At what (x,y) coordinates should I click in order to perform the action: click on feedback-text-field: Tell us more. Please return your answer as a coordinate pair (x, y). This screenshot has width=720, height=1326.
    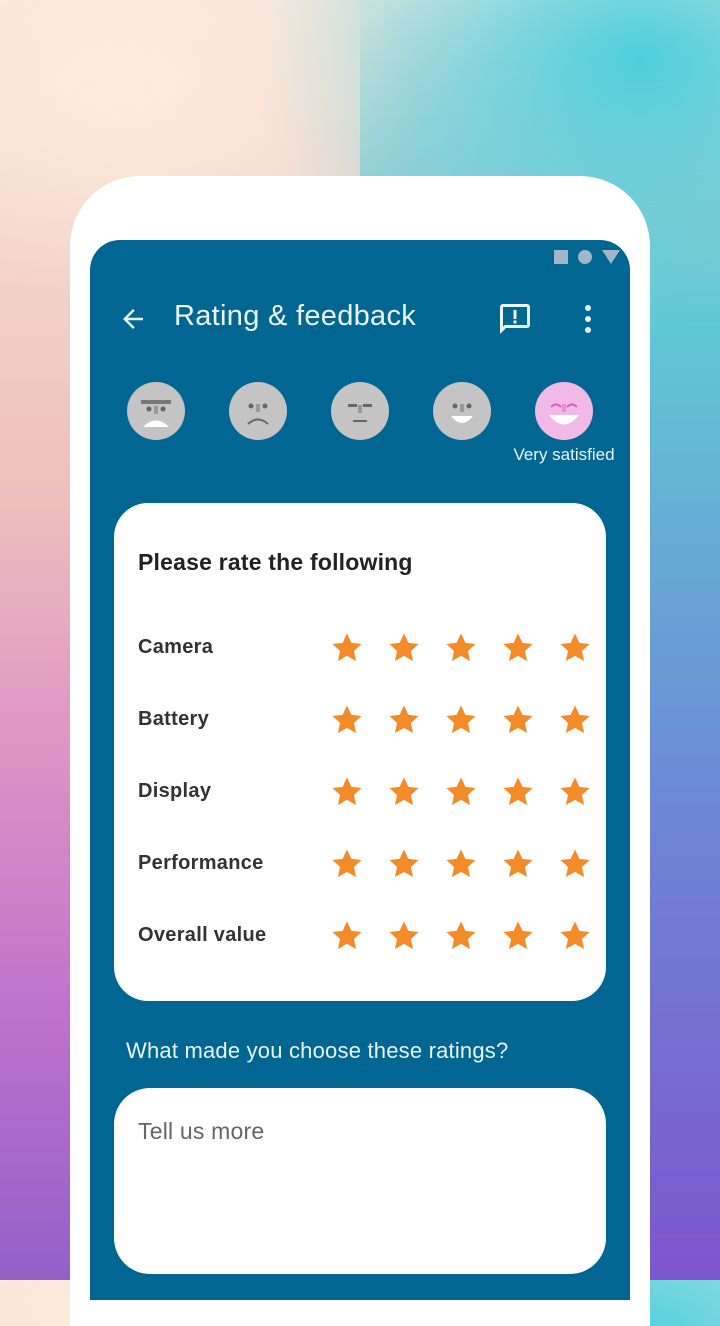
    Looking at the image, I should click on (360, 1181).